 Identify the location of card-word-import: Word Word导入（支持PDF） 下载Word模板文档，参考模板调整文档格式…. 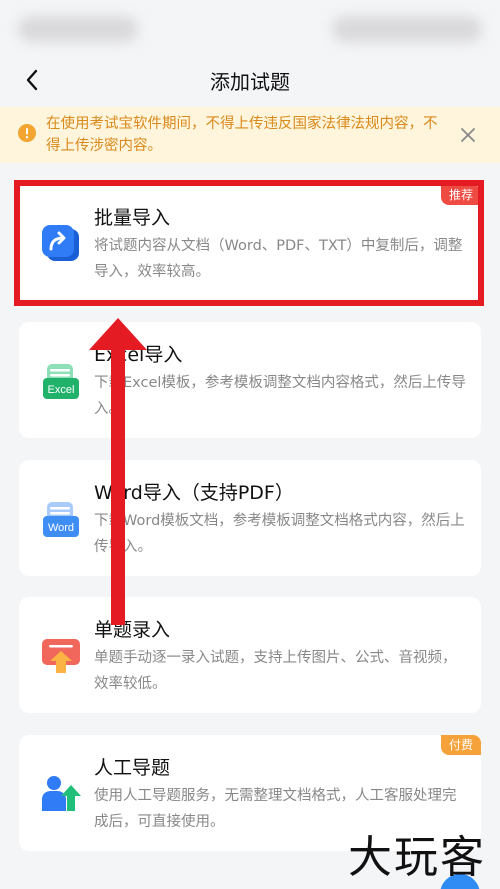
(250, 518).